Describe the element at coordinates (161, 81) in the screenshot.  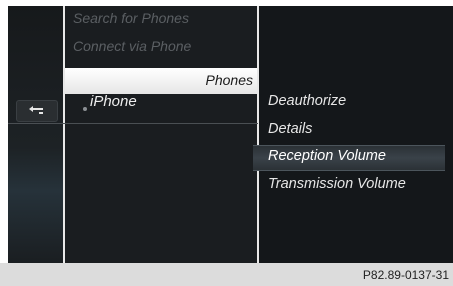
I see `phones-header-bar: Phones` at that location.